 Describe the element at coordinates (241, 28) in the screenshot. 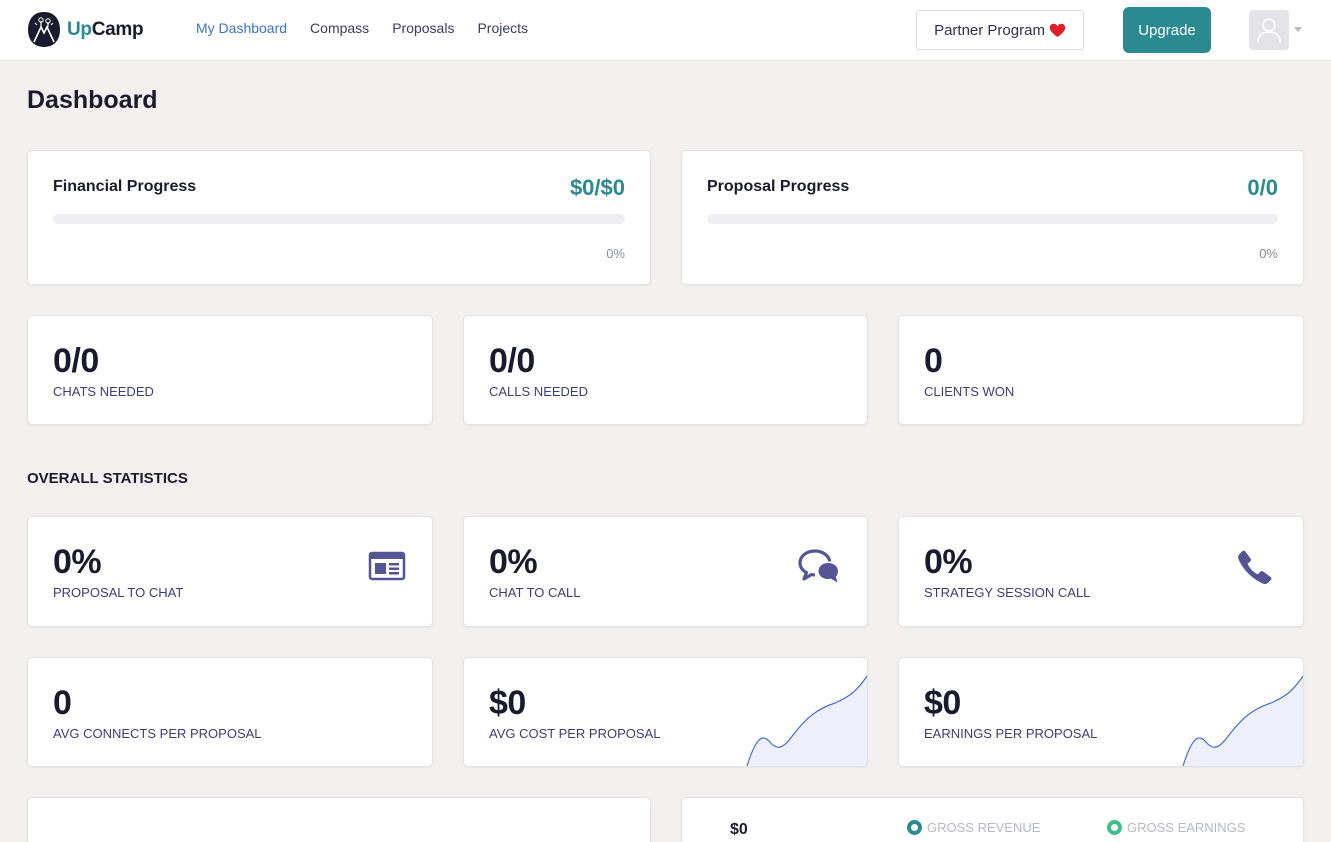

I see `nav-my-dashboard: My Dashboard` at that location.